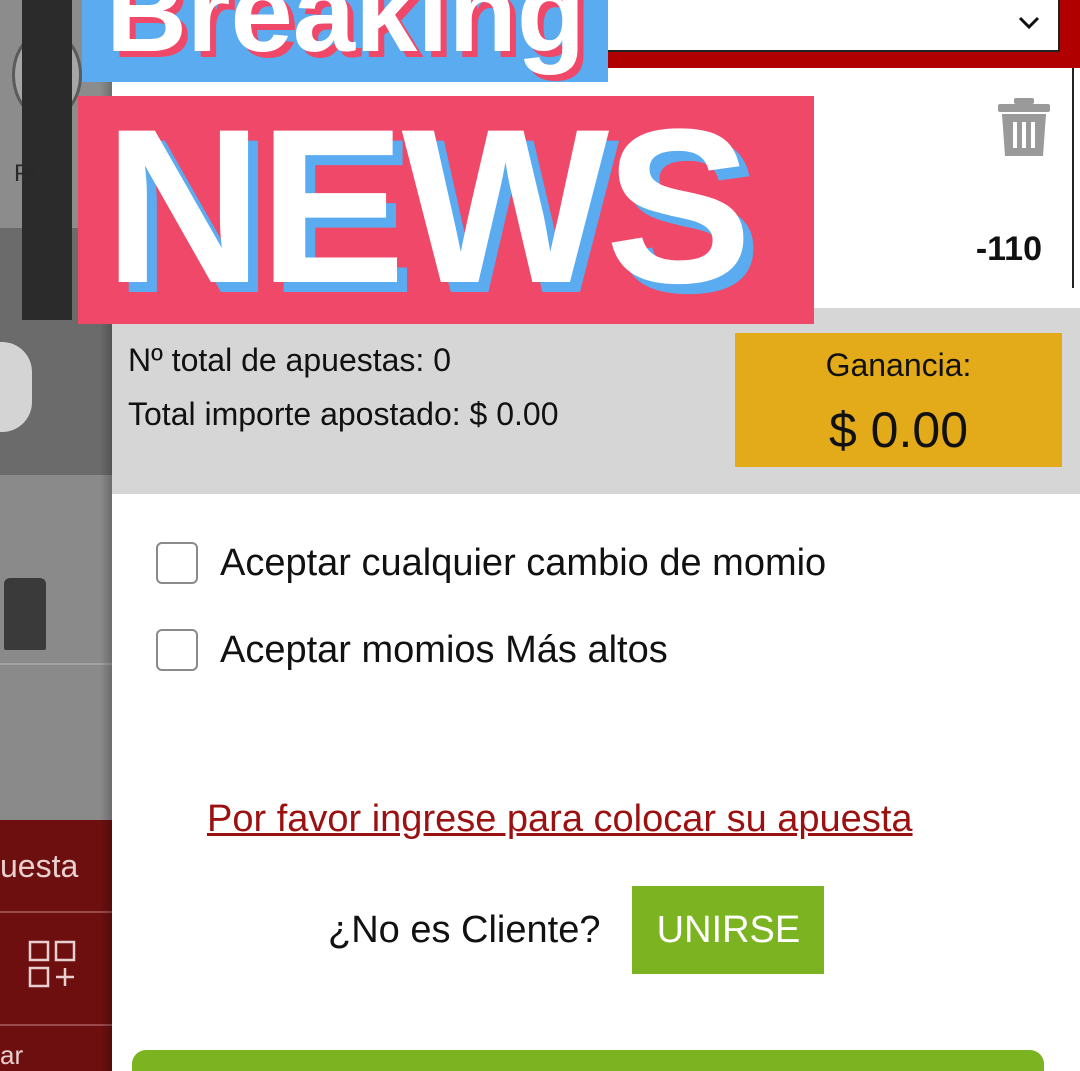 The width and height of the screenshot is (1080, 1071). I want to click on accept-higher-odds-label: Aceptar momios Más altos, so click(444, 649).